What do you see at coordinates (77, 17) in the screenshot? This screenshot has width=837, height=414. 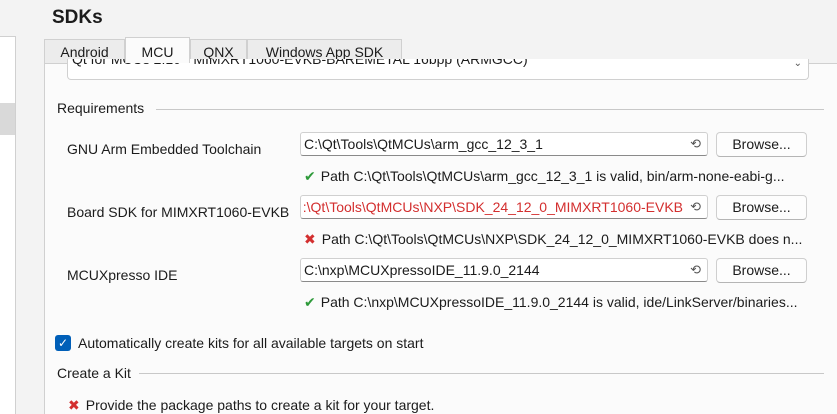 I see `page-title: SDKs` at bounding box center [77, 17].